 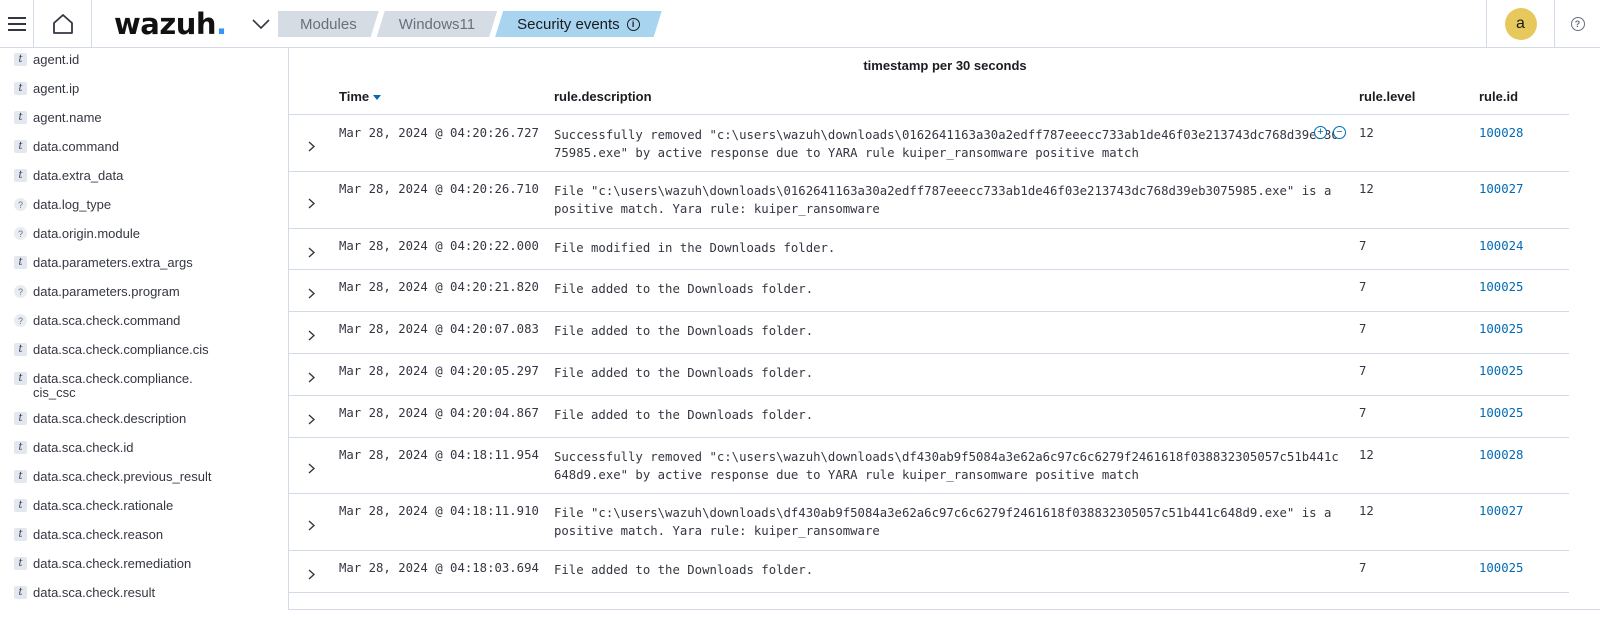 I want to click on field-item: t data.extra_data, so click(x=68, y=176).